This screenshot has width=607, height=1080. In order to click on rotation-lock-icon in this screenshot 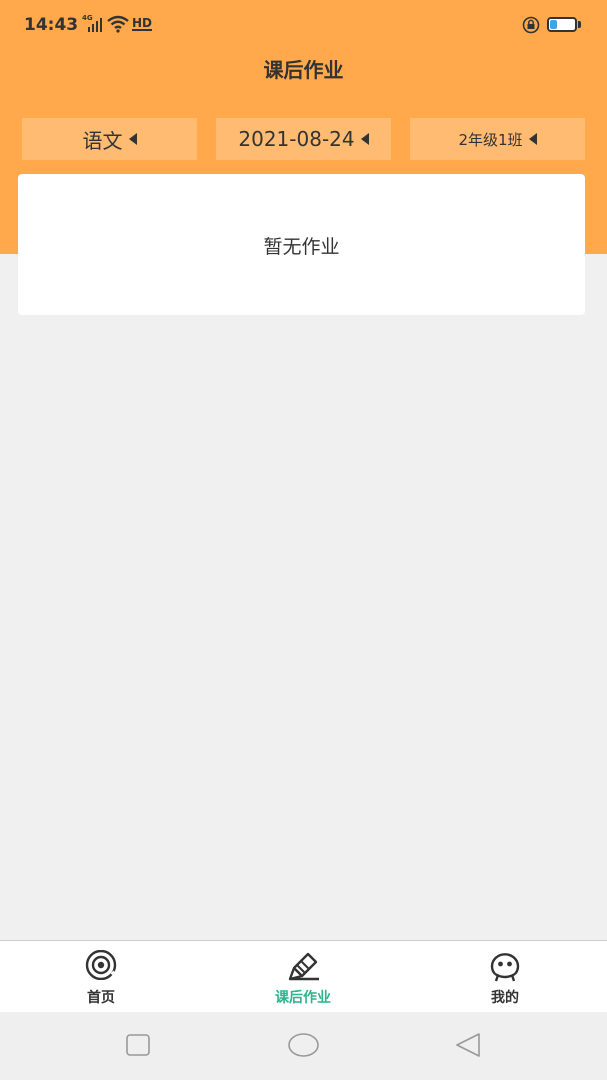, I will do `click(531, 25)`.